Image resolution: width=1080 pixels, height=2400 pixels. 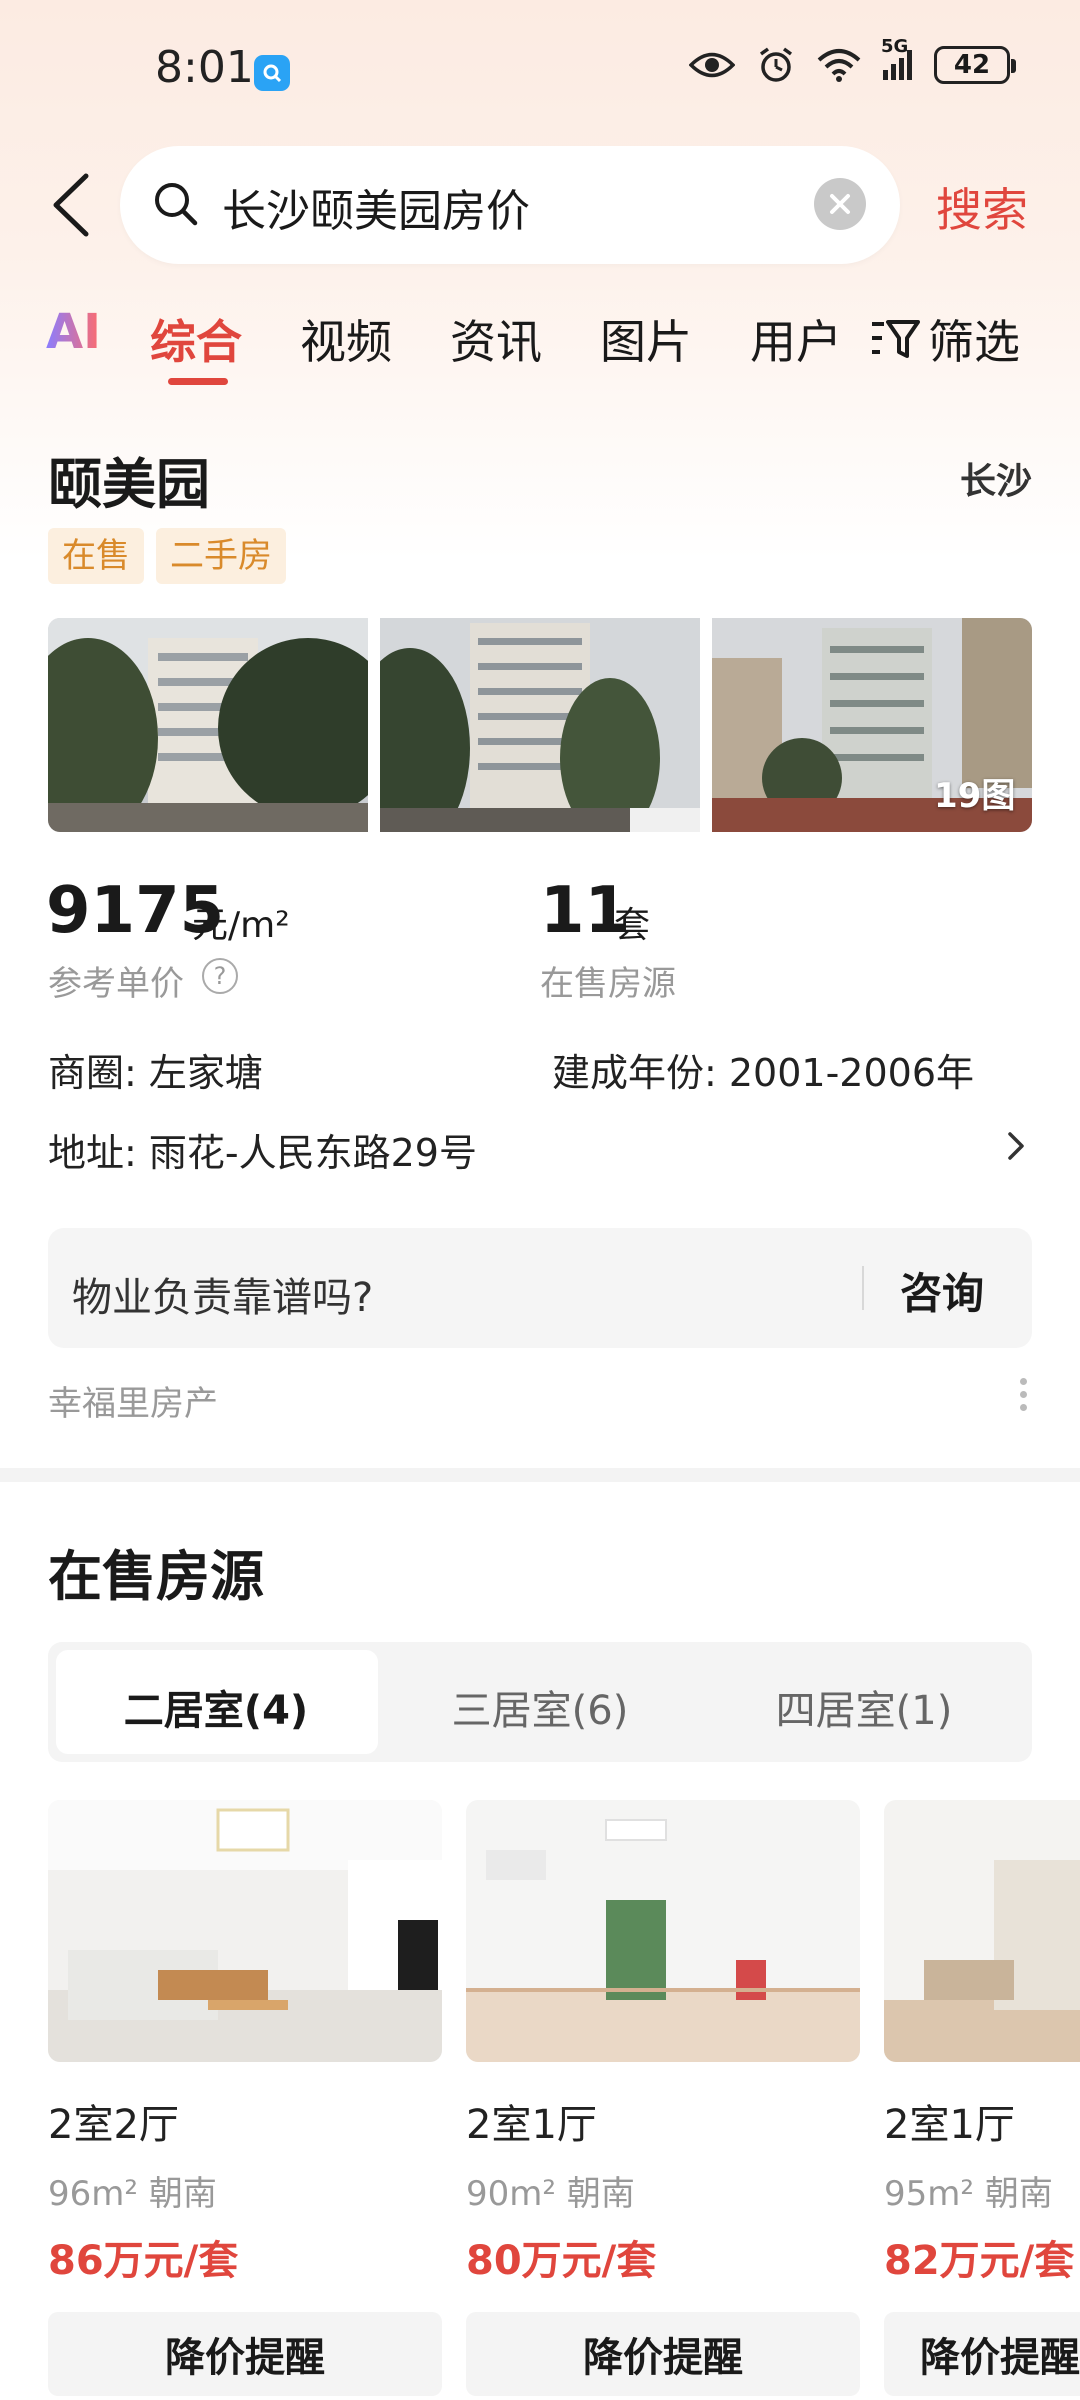 What do you see at coordinates (796, 339) in the screenshot?
I see `tab-users: 用户` at bounding box center [796, 339].